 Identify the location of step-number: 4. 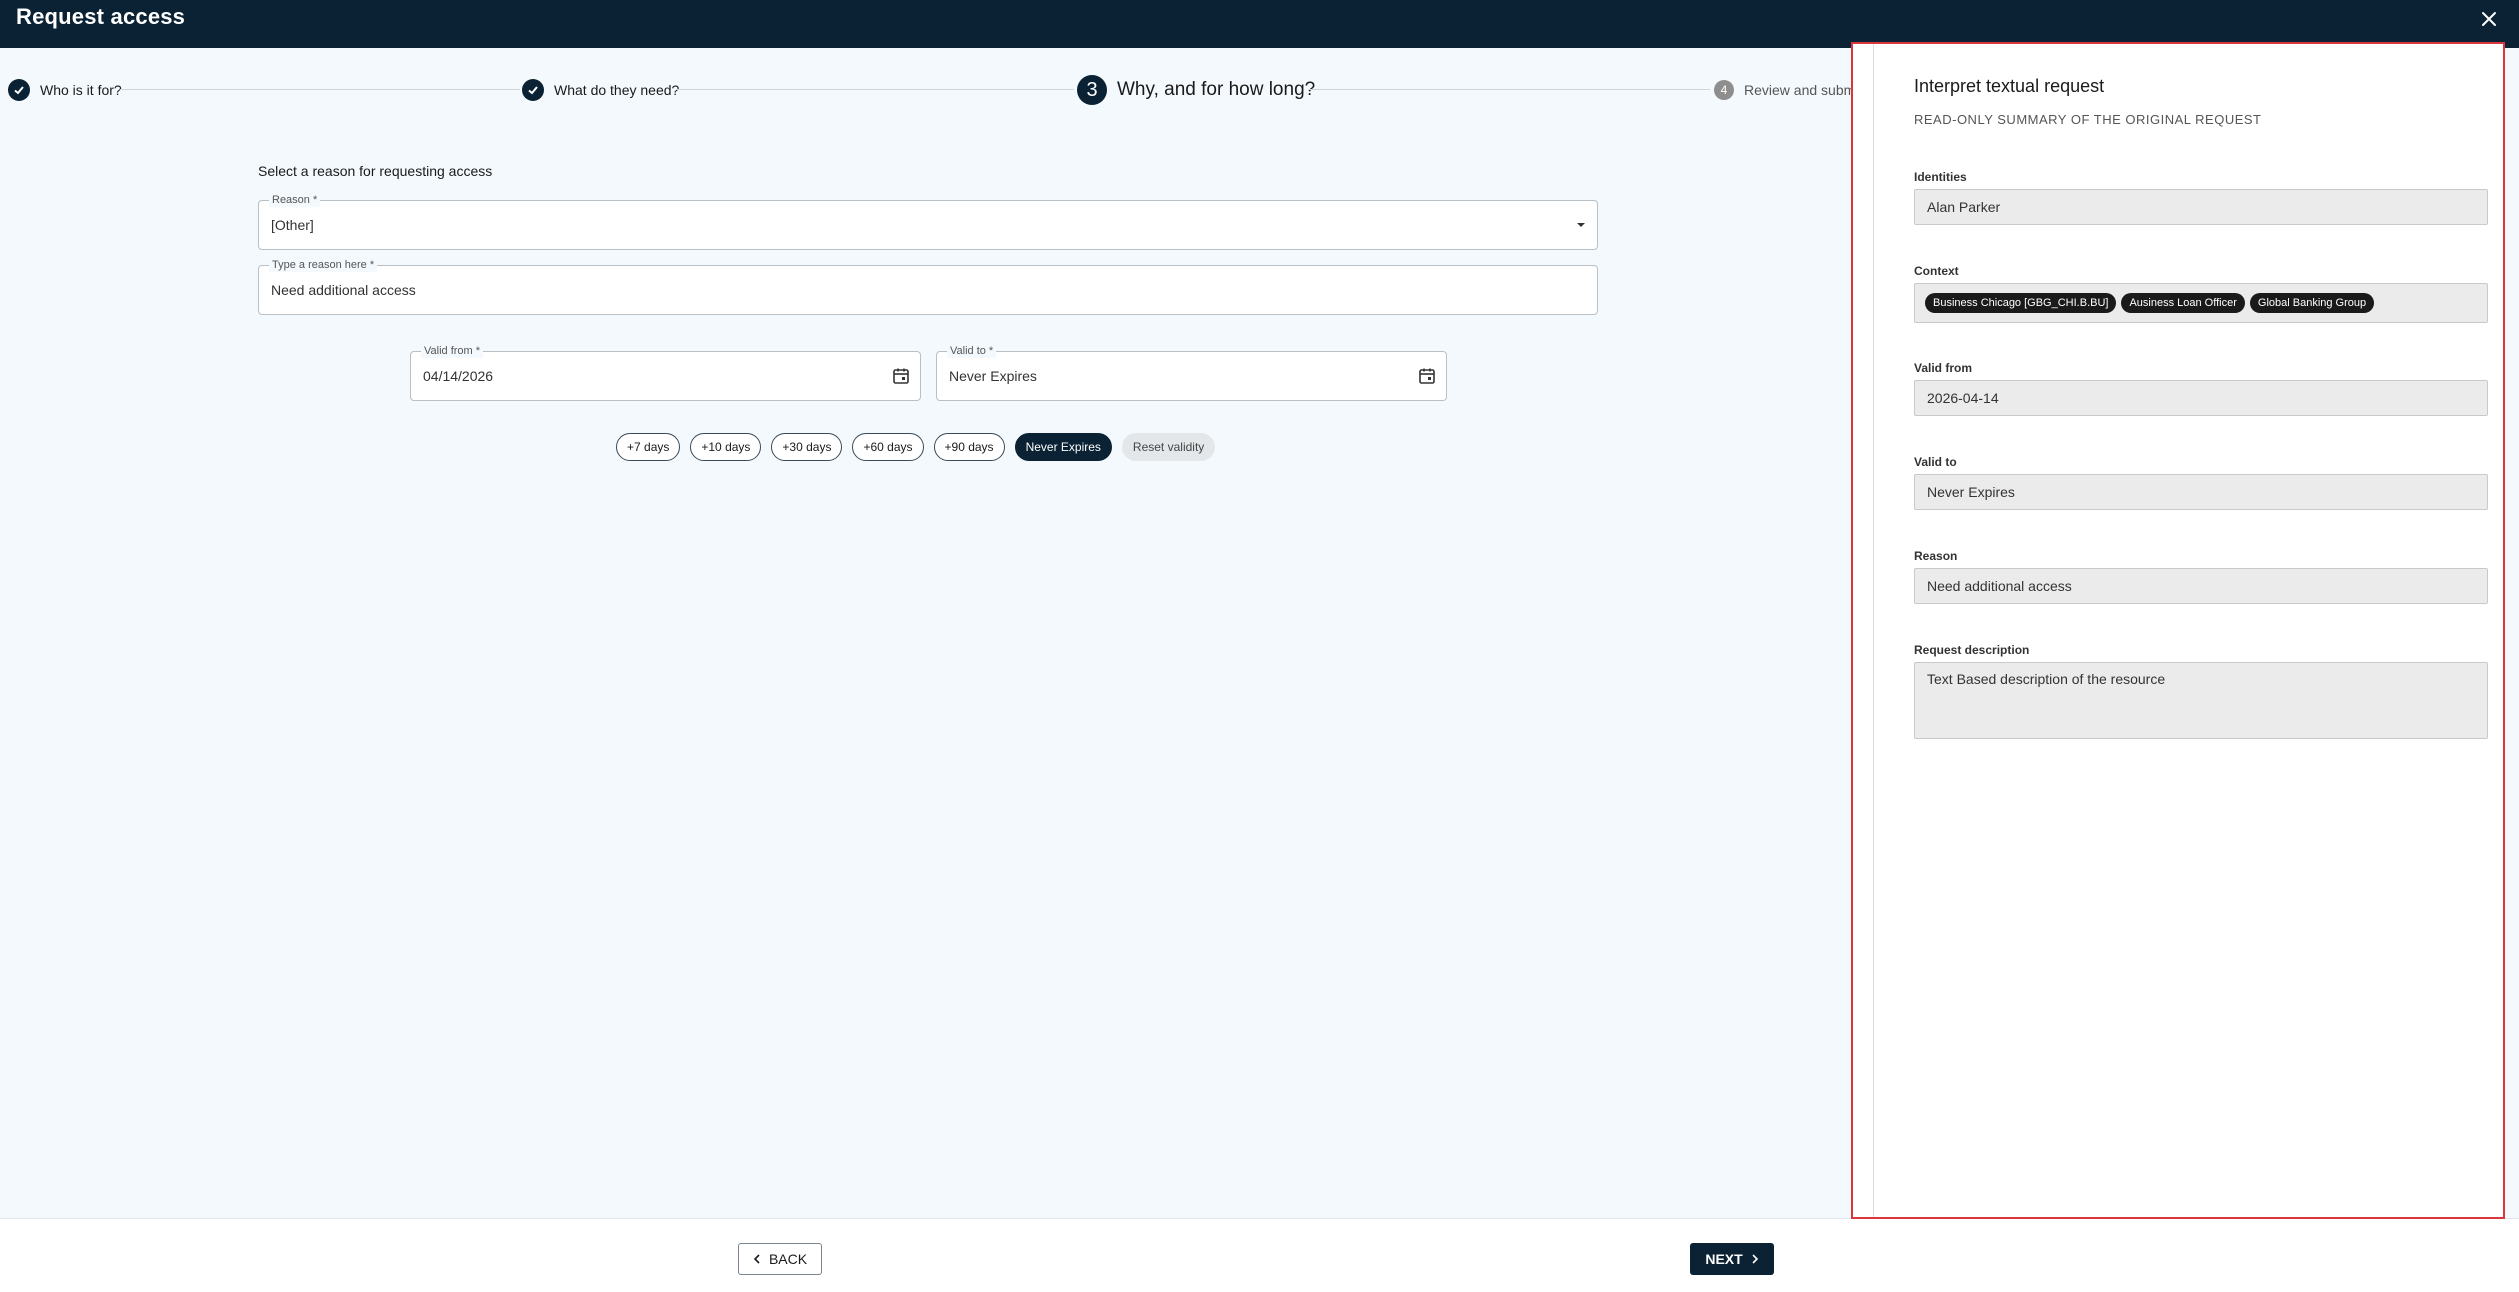
(1724, 90).